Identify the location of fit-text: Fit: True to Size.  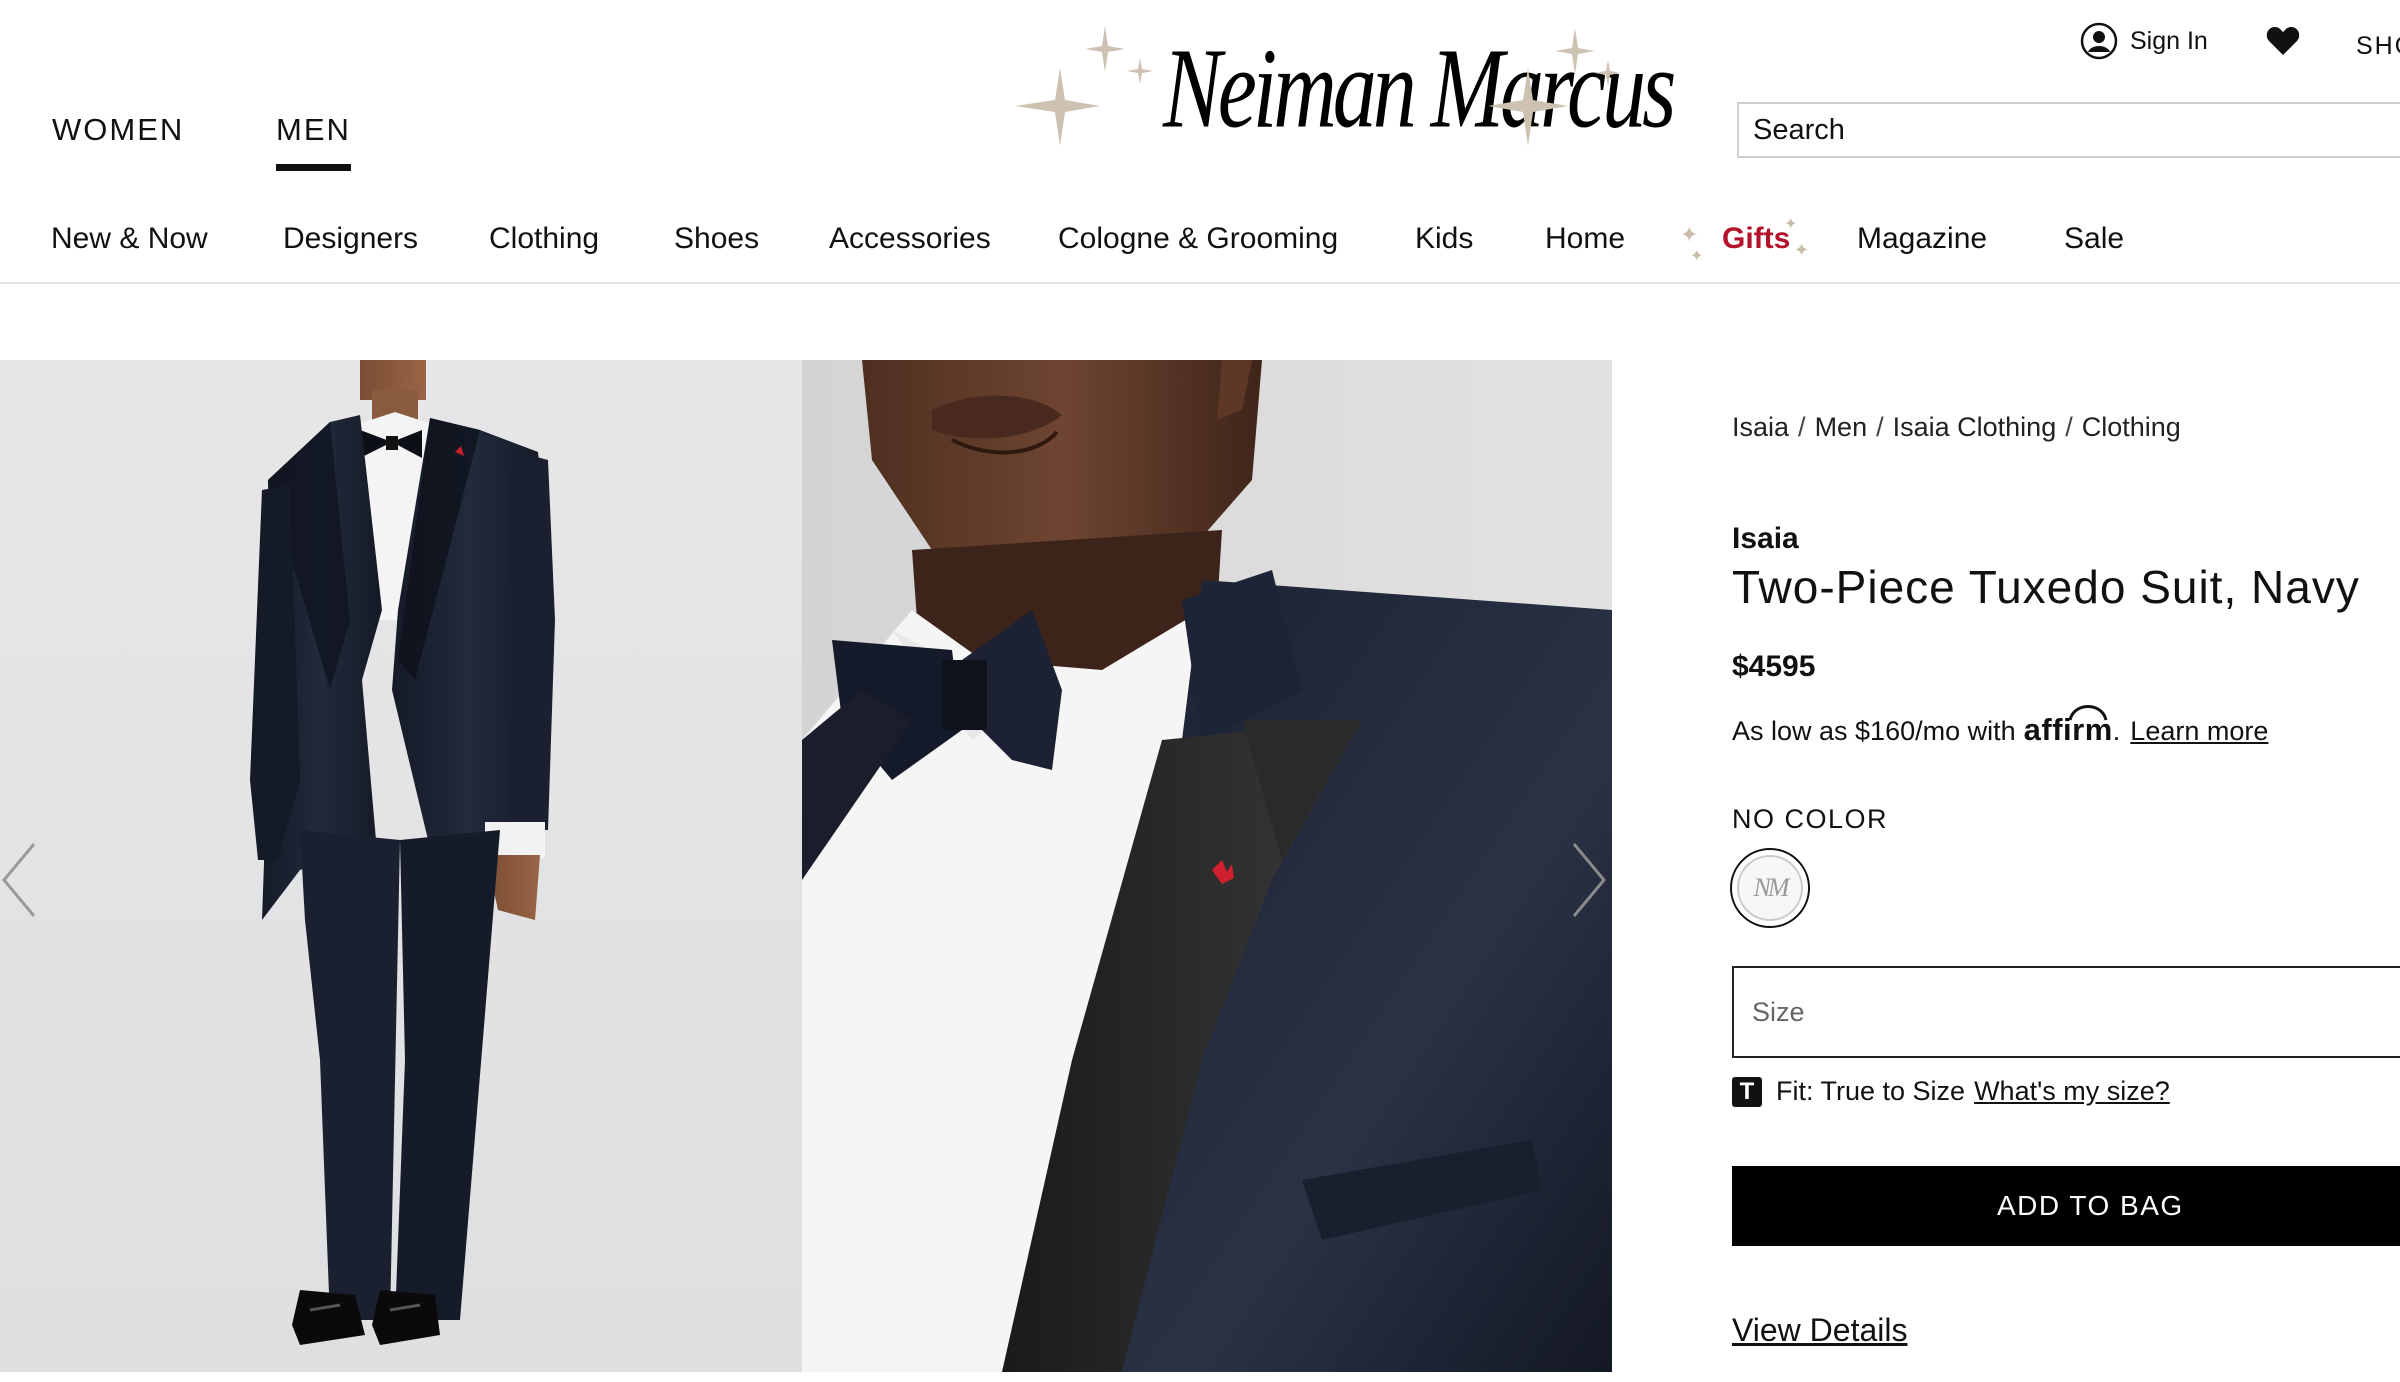
(1871, 1091).